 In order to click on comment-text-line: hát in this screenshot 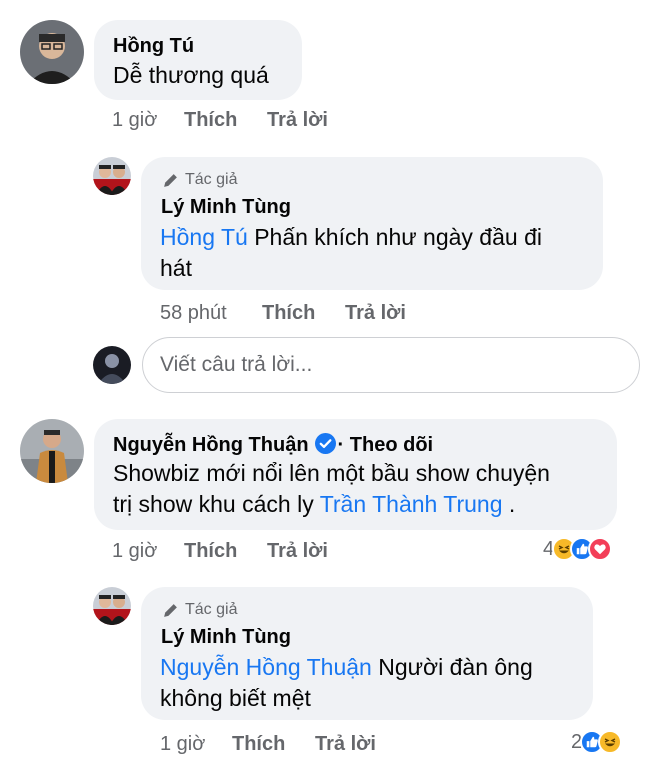, I will do `click(176, 268)`.